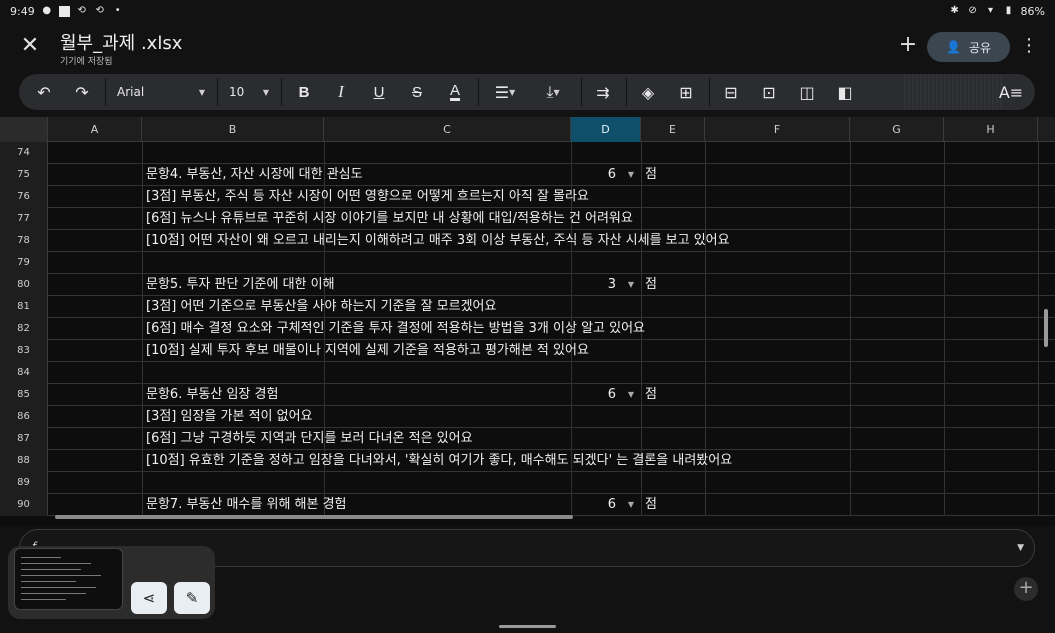  I want to click on cell-b: [3점] 어떤 기준으로 부동산을 사야 하는지 기준을 잘 모르겠어요, so click(321, 307).